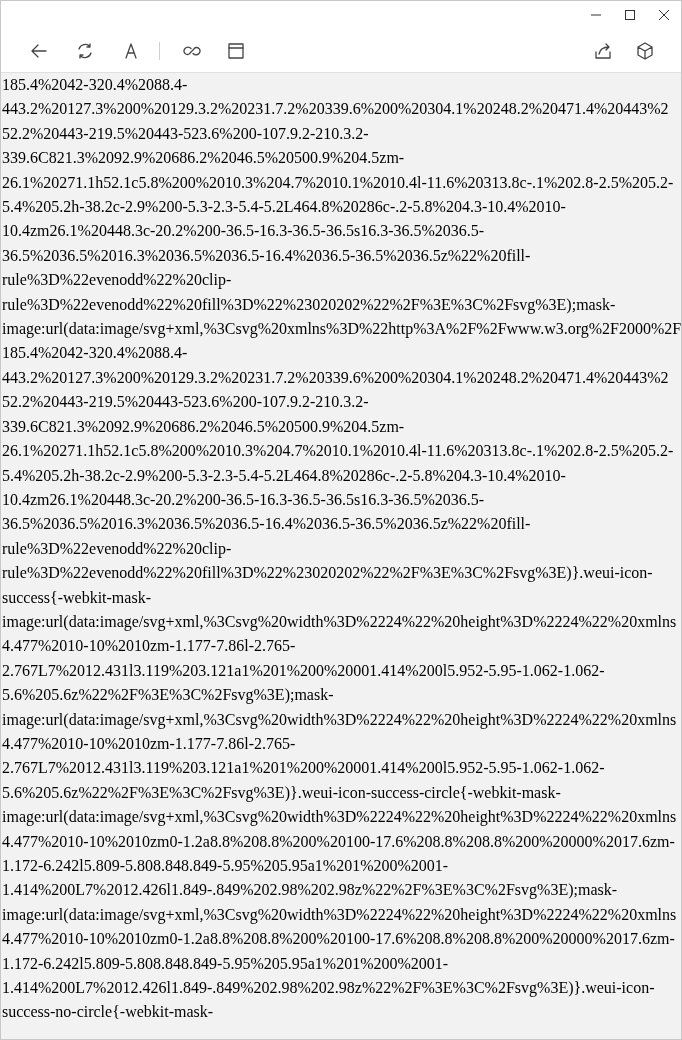 This screenshot has height=1040, width=682. What do you see at coordinates (327, 573) in the screenshot?
I see `code-text-line: rule%3D%22evenodd%22%20fill%3D%22%23020202%22%2F%3E%3C%2Fsvg%3E)}.weui-icon-` at bounding box center [327, 573].